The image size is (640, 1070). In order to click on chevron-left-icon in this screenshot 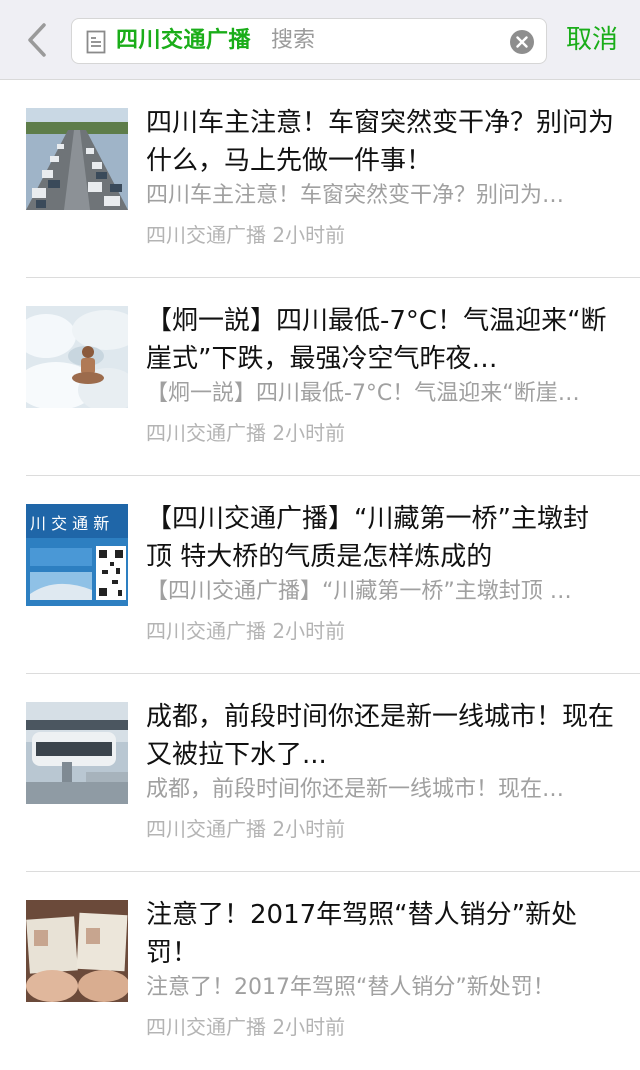, I will do `click(37, 40)`.